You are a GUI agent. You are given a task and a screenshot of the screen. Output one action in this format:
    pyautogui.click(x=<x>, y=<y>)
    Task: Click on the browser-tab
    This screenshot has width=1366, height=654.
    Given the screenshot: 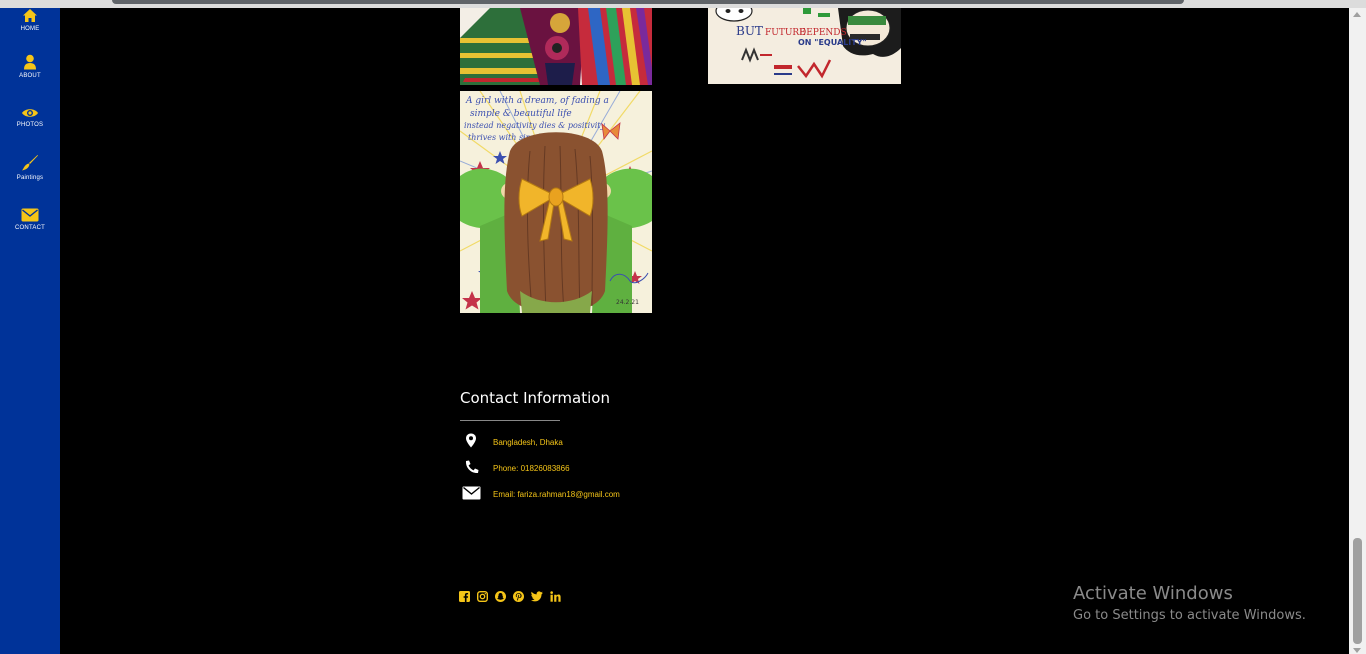 What is the action you would take?
    pyautogui.click(x=648, y=2)
    